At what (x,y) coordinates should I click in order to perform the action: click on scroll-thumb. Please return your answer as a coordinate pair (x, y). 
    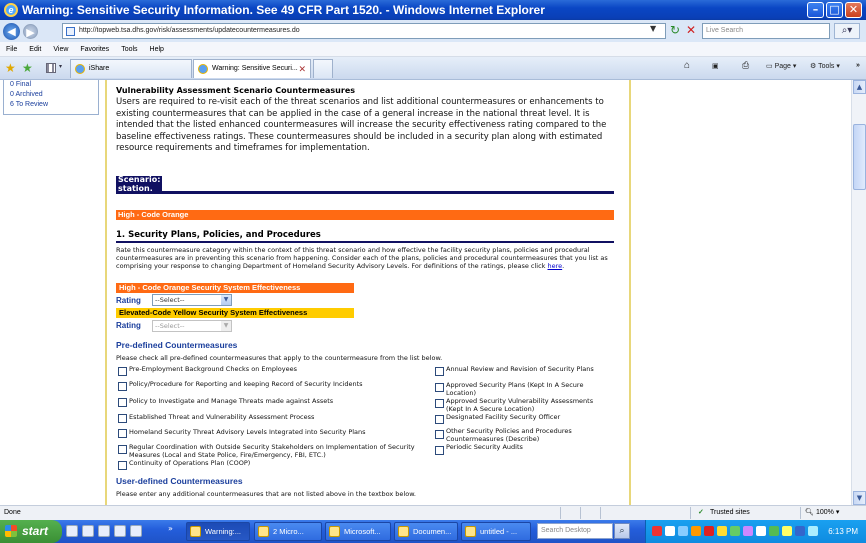
    Looking at the image, I should click on (859, 157).